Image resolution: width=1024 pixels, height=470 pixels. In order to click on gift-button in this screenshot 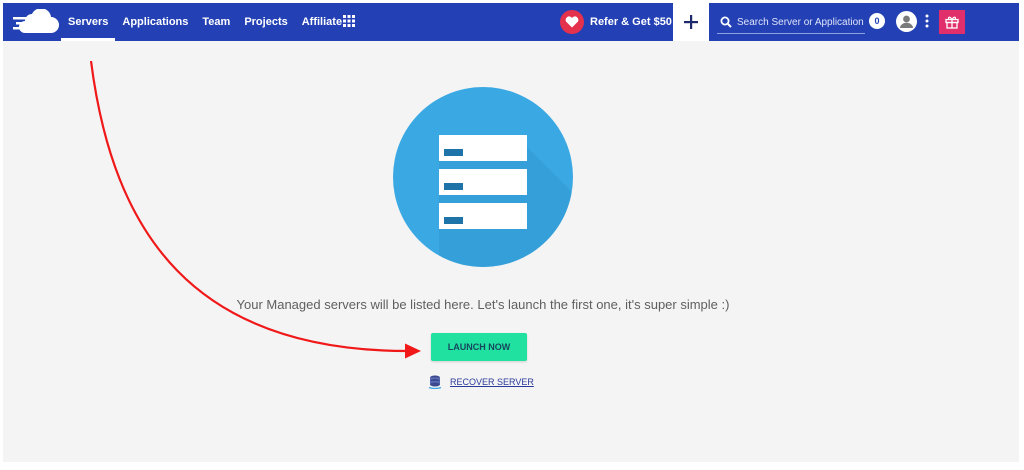, I will do `click(952, 22)`.